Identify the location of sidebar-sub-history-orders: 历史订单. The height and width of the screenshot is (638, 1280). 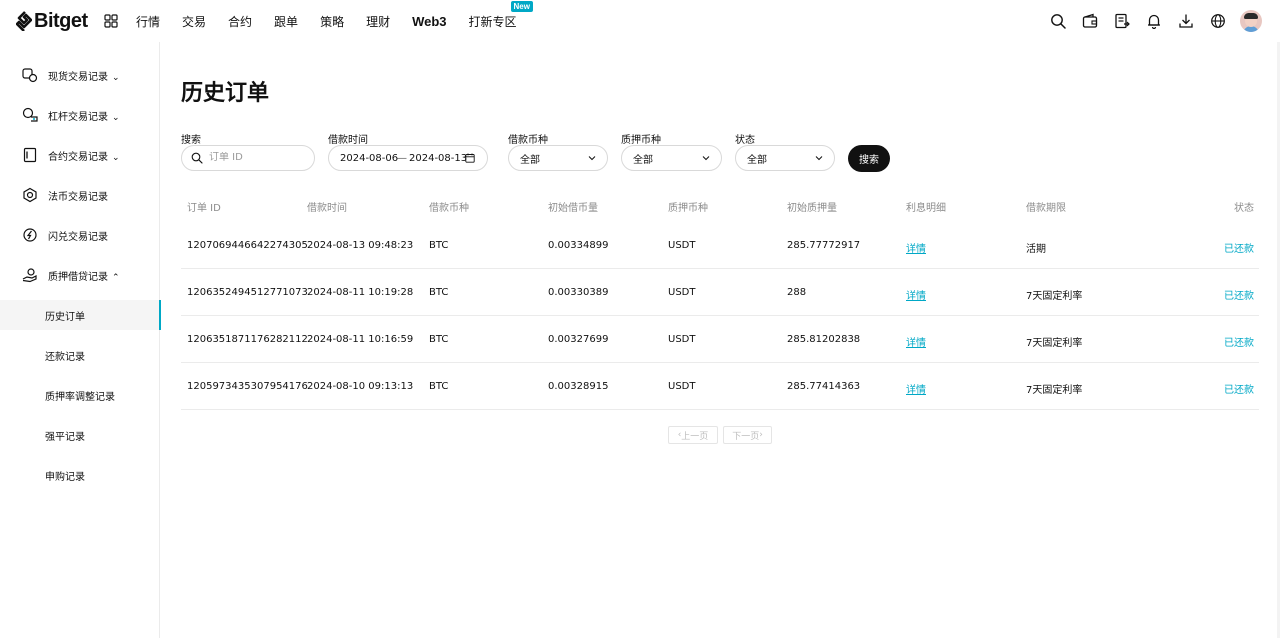
(80, 315).